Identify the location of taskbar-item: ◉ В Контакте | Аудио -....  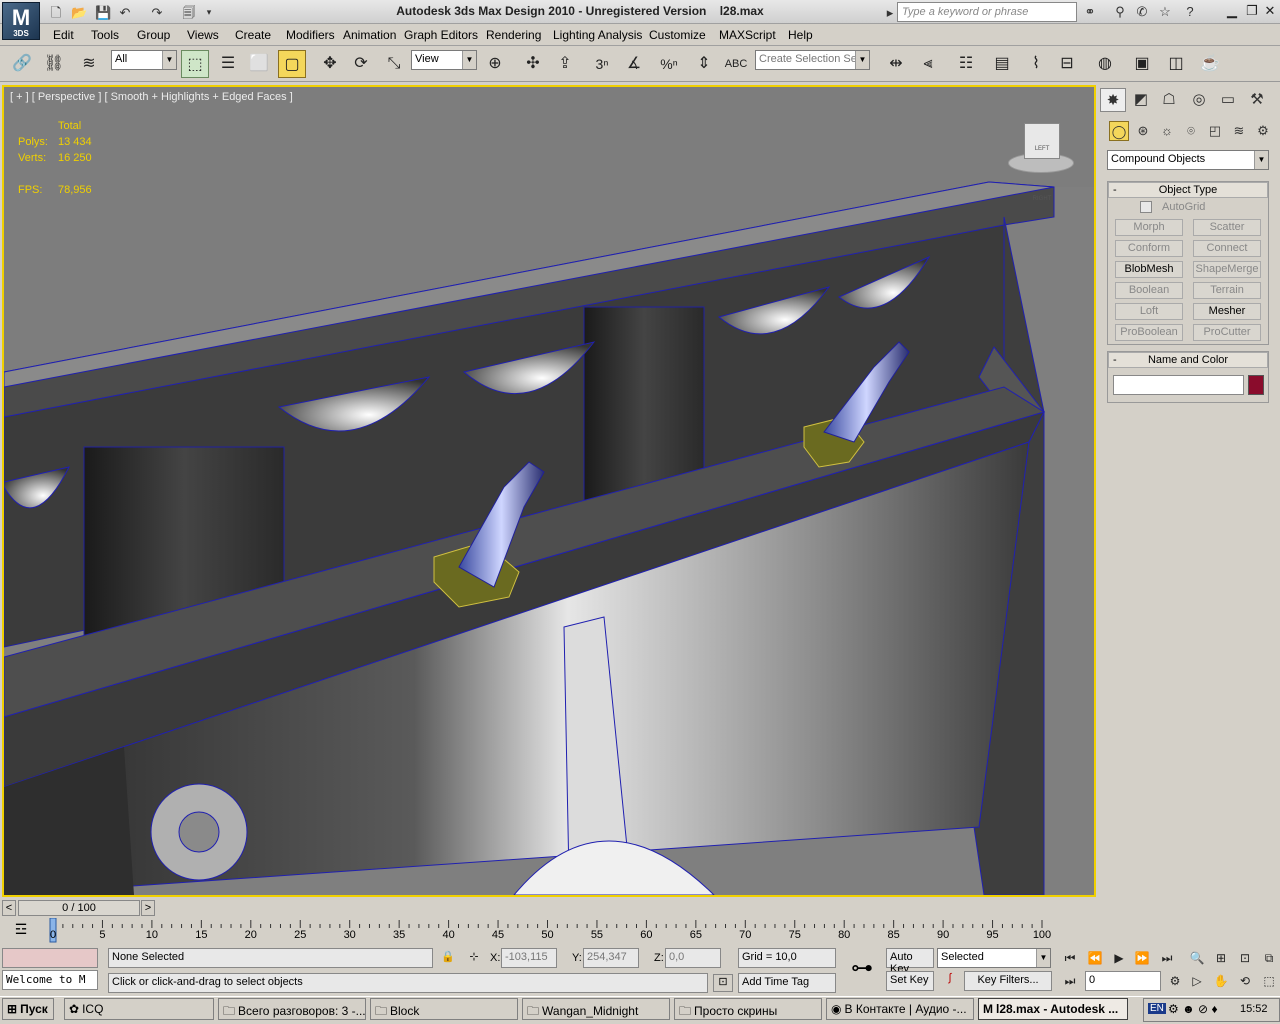
(900, 1009).